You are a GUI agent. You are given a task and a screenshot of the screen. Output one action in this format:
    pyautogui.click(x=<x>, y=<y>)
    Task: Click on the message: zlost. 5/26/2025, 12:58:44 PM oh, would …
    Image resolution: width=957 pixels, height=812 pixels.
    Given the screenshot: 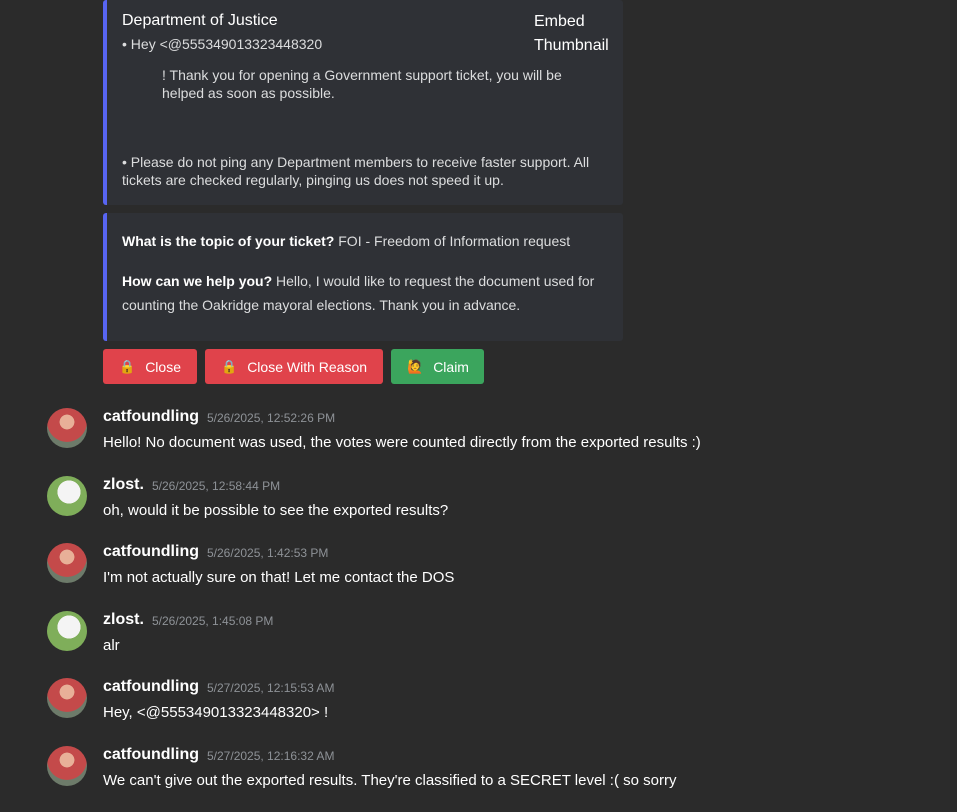 What is the action you would take?
    pyautogui.click(x=487, y=506)
    